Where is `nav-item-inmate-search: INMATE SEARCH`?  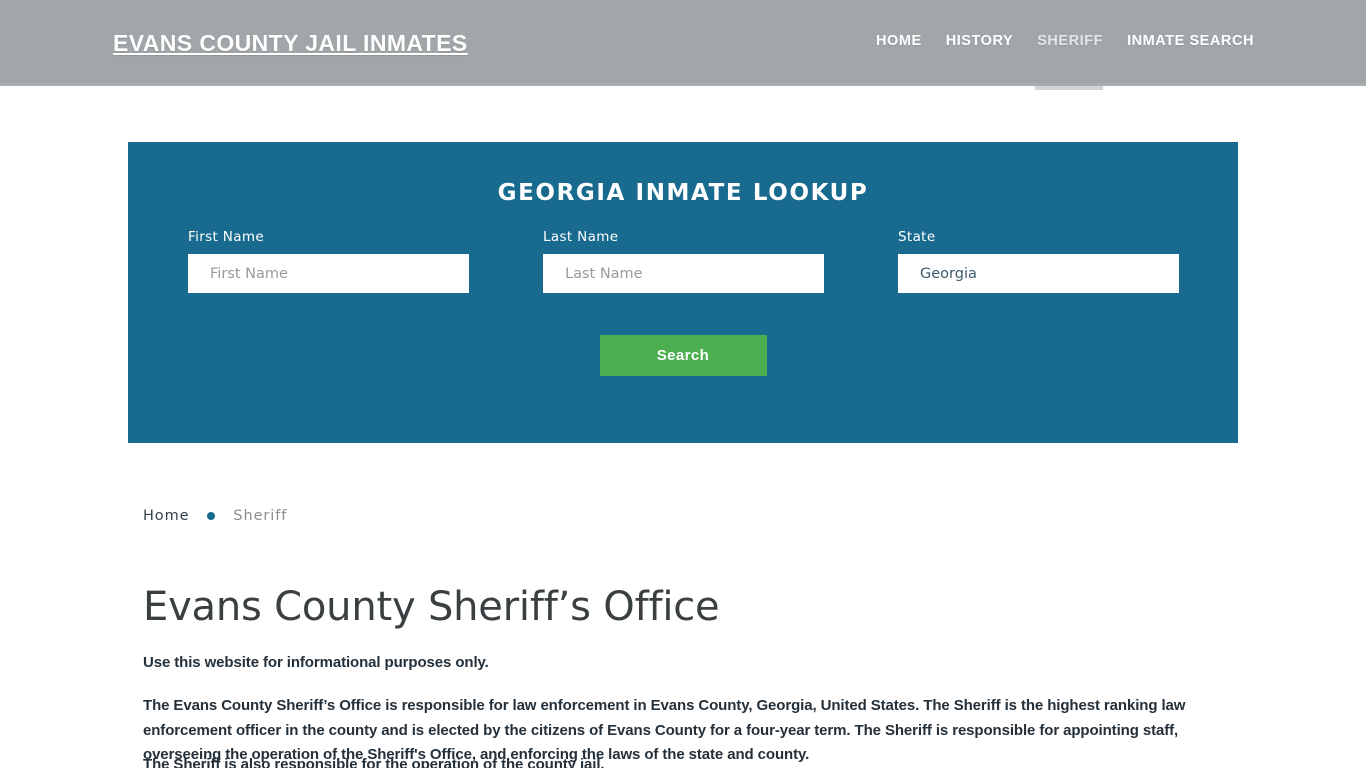 nav-item-inmate-search: INMATE SEARCH is located at coordinates (1184, 41).